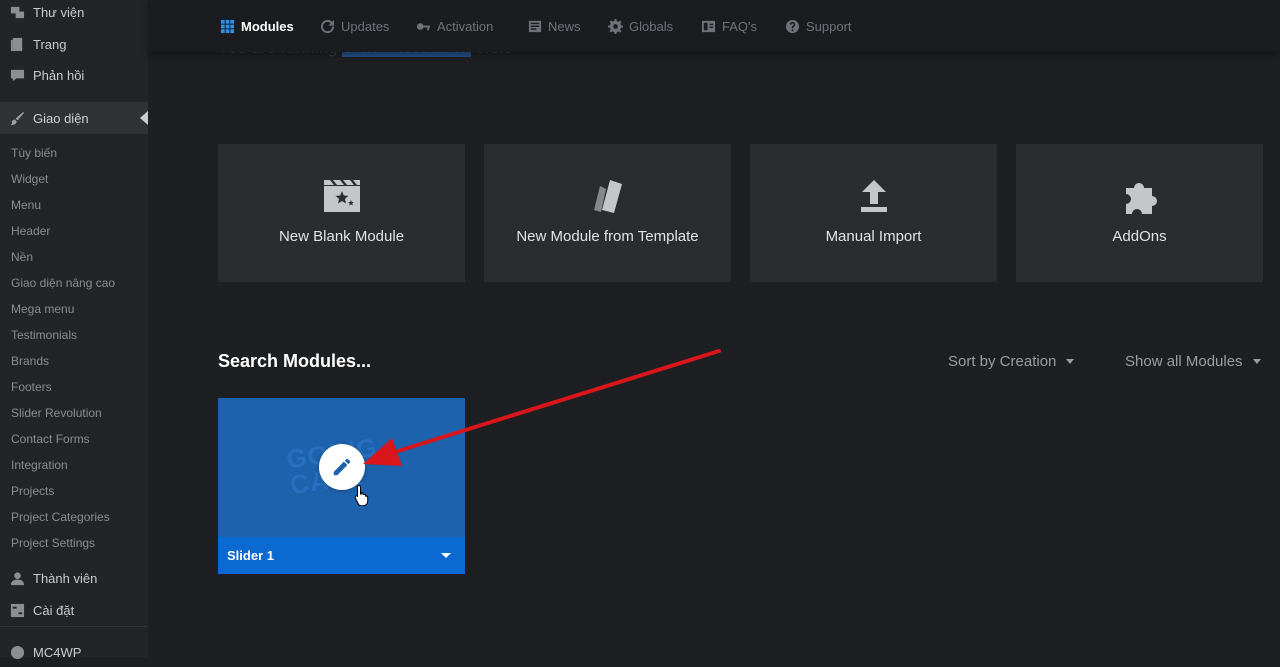 The image size is (1280, 667). Describe the element at coordinates (74, 153) in the screenshot. I see `submenu-item: Tùy biến` at that location.